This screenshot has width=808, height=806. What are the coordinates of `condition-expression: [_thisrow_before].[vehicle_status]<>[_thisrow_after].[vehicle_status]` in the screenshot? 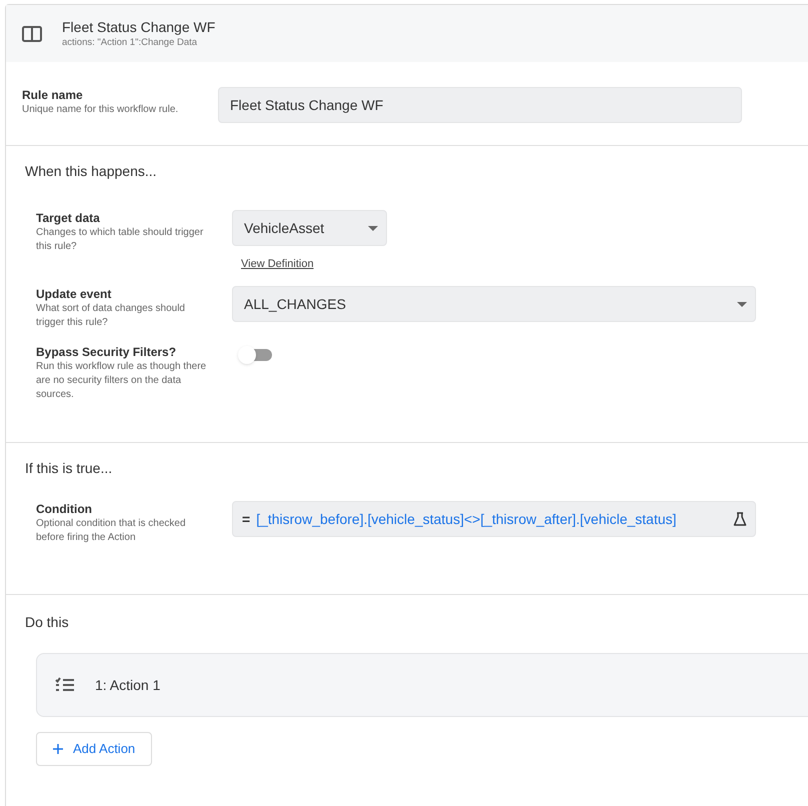 It's located at (467, 519).